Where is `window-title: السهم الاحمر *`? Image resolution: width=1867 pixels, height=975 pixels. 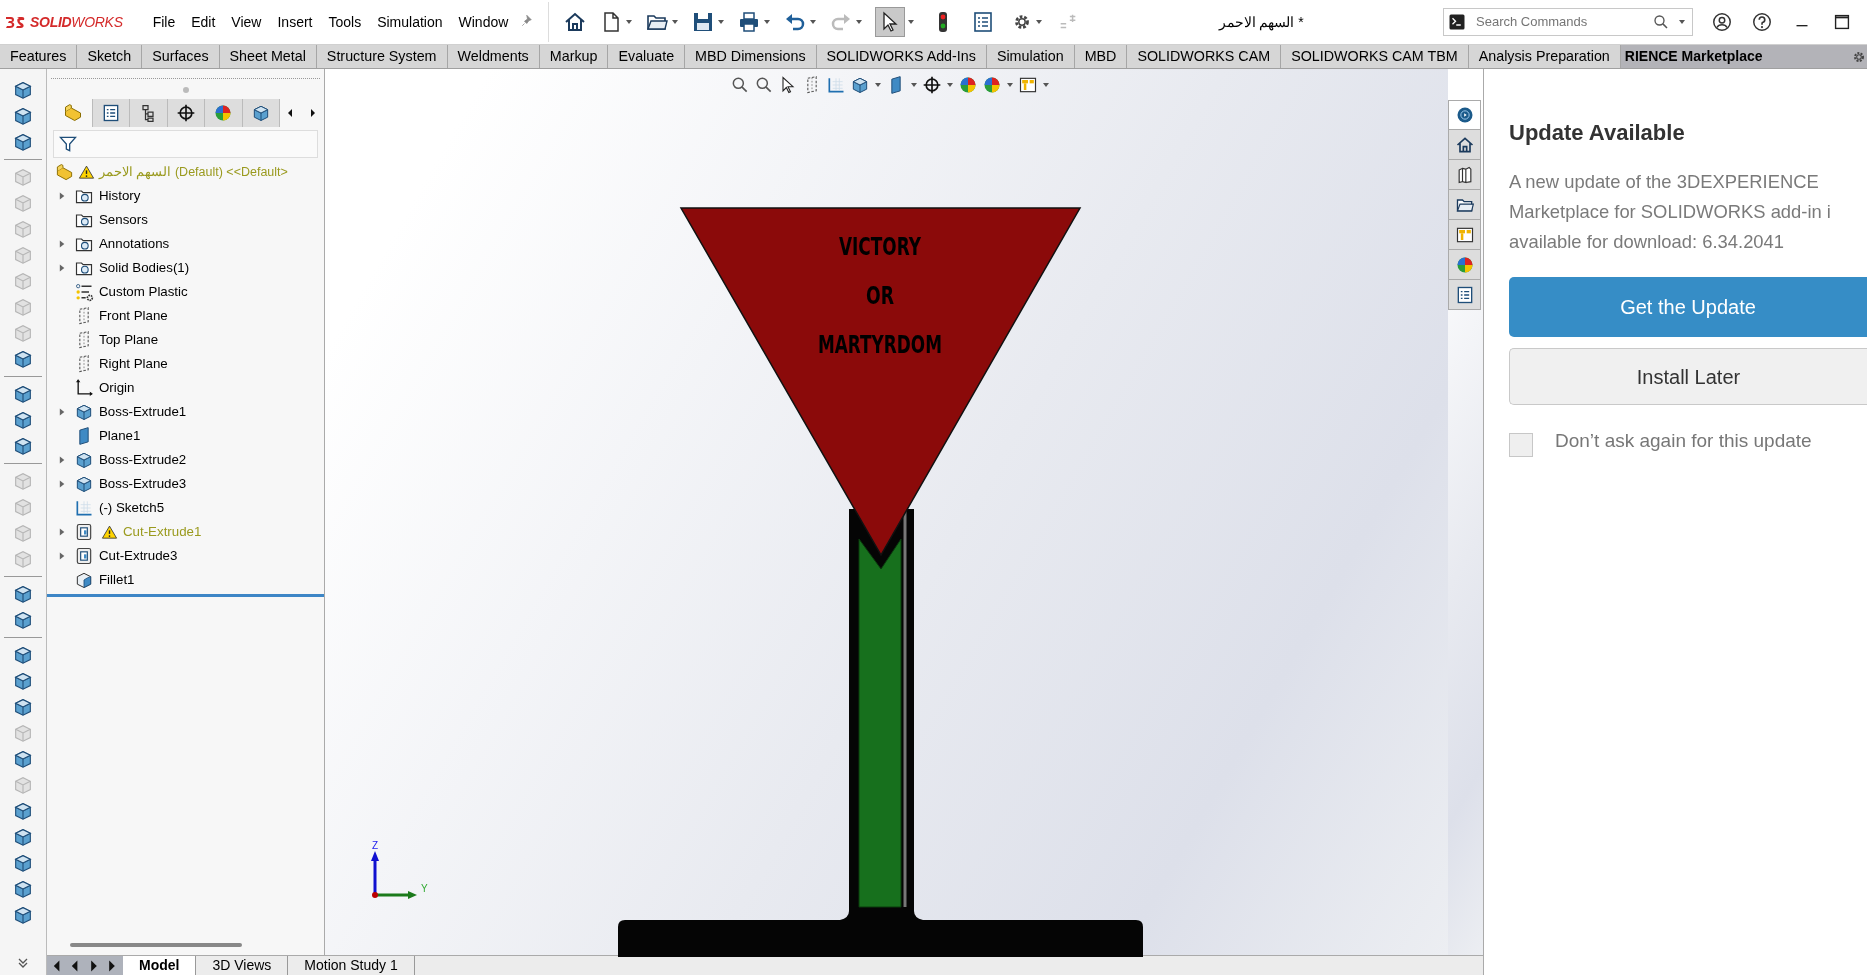
window-title: السهم الاحمر * is located at coordinates (1261, 22).